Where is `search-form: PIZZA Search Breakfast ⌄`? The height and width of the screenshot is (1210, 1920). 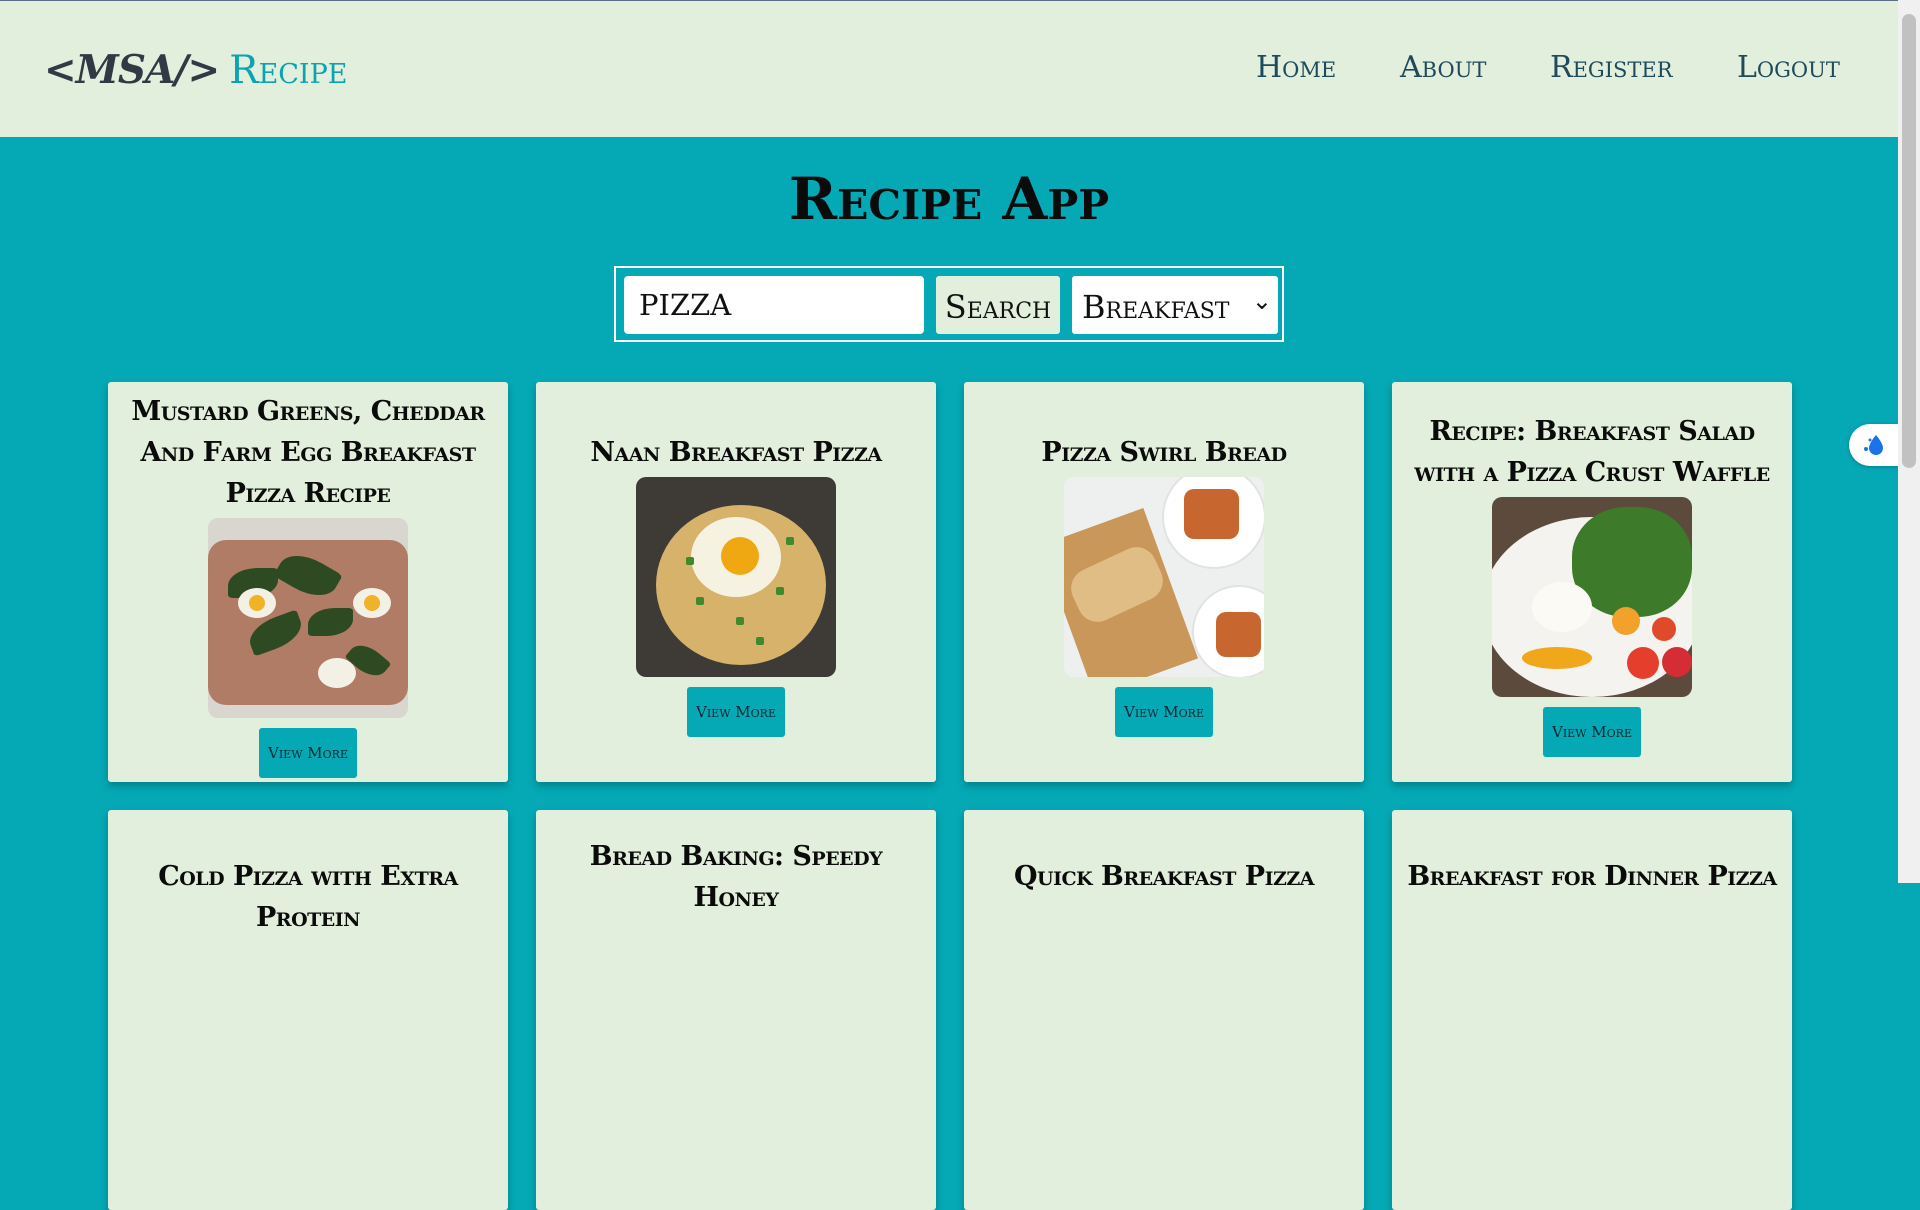
search-form: PIZZA Search Breakfast ⌄ is located at coordinates (949, 304).